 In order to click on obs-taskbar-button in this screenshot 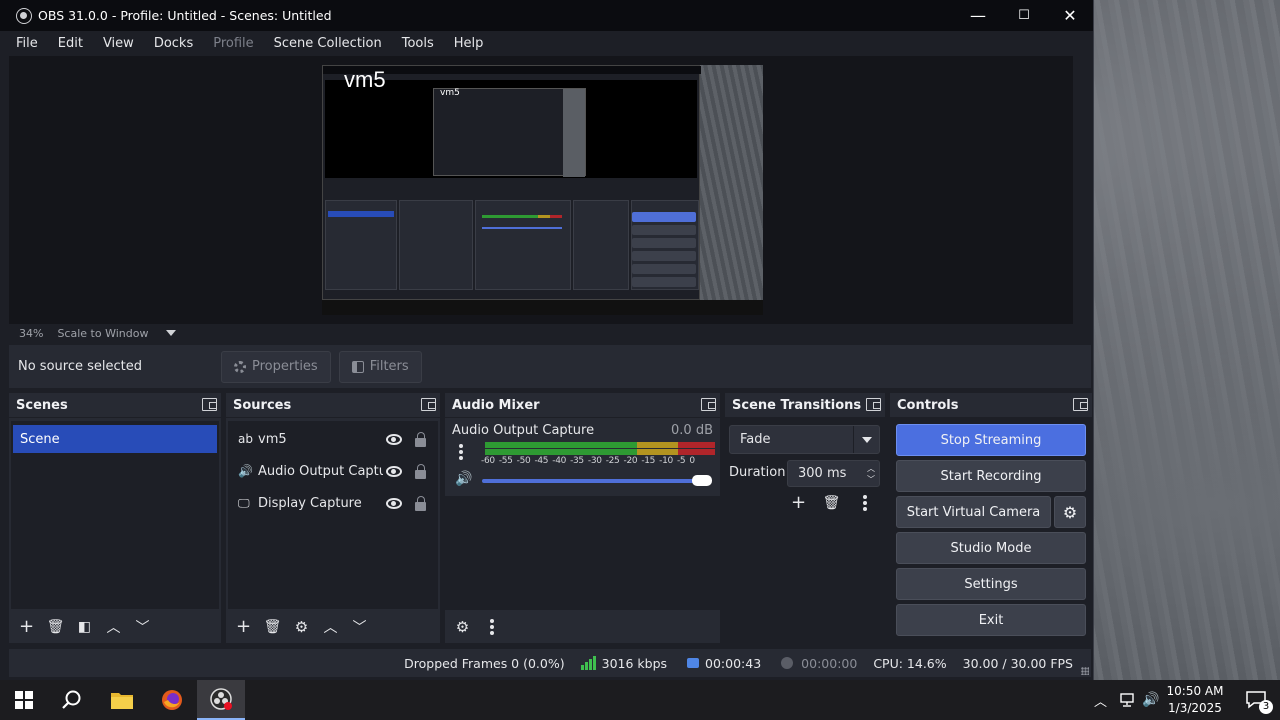, I will do `click(221, 700)`.